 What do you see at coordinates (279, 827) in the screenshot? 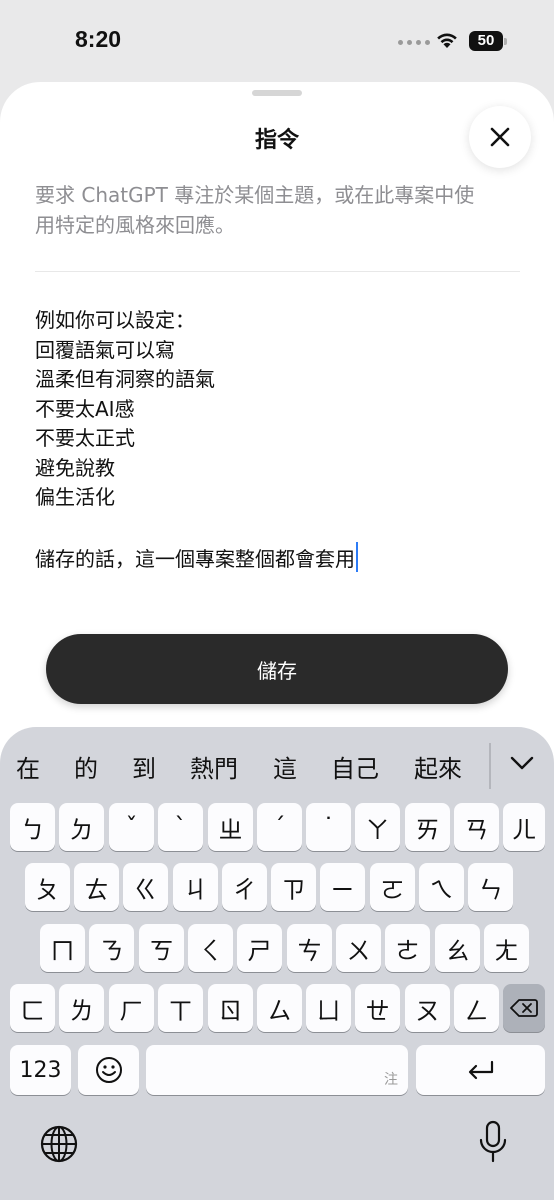
I see `key: ˊ` at bounding box center [279, 827].